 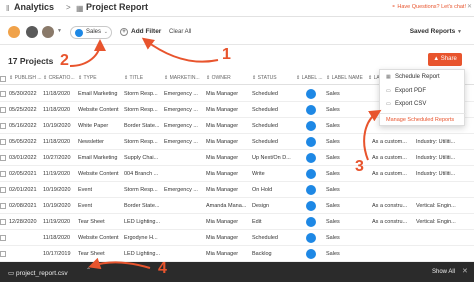 I want to click on callout-number: 1, so click(x=226, y=54).